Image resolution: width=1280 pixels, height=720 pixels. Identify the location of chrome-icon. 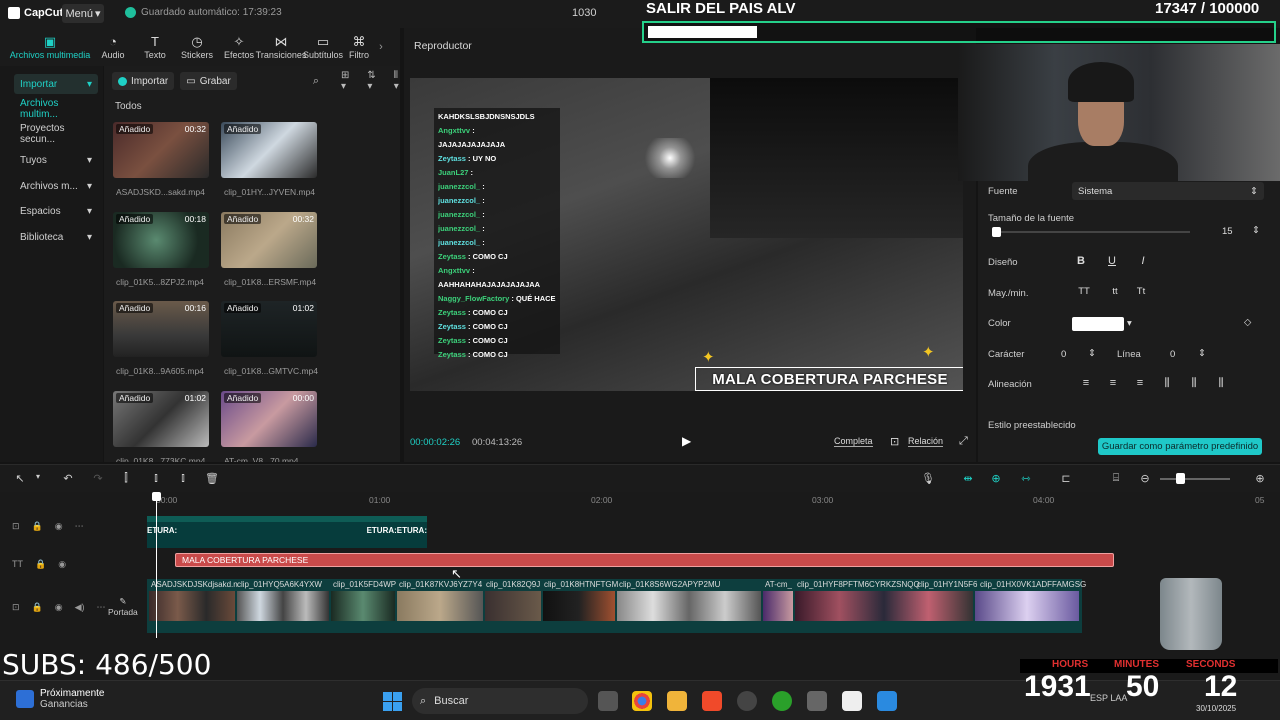
(642, 701).